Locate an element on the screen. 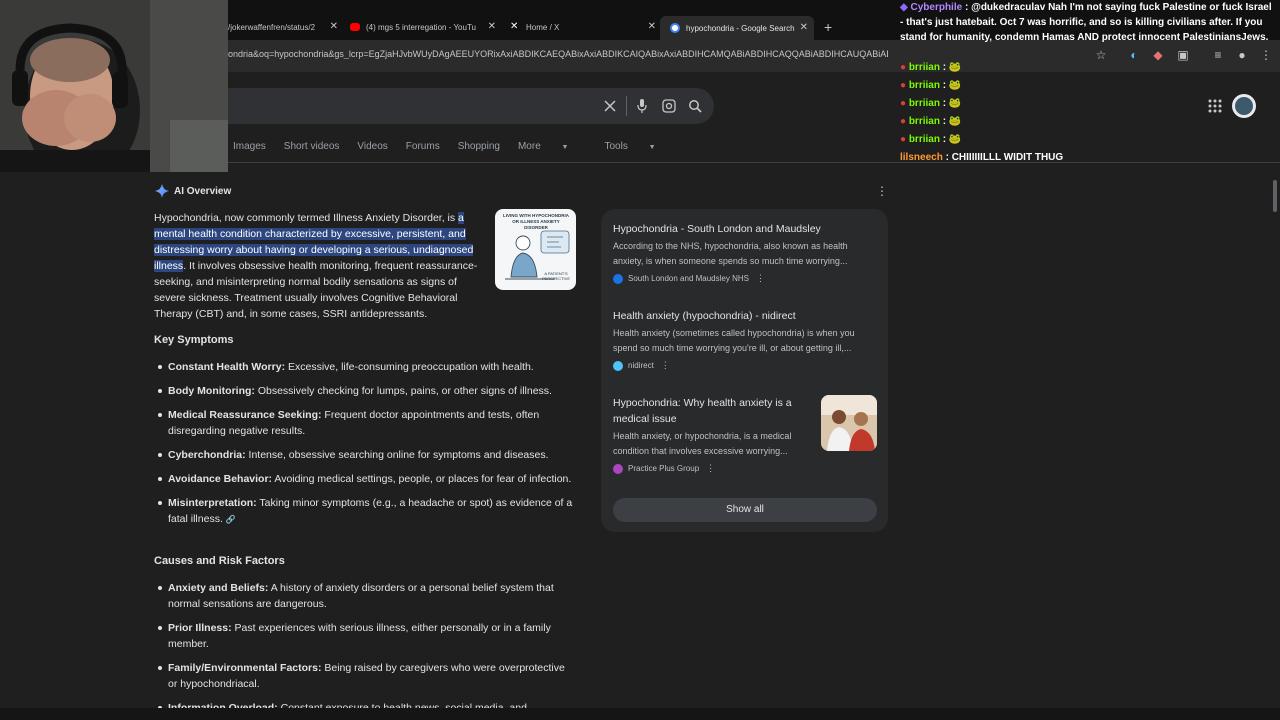 The image size is (1280, 720). tab-videos: Videos is located at coordinates (372, 148).